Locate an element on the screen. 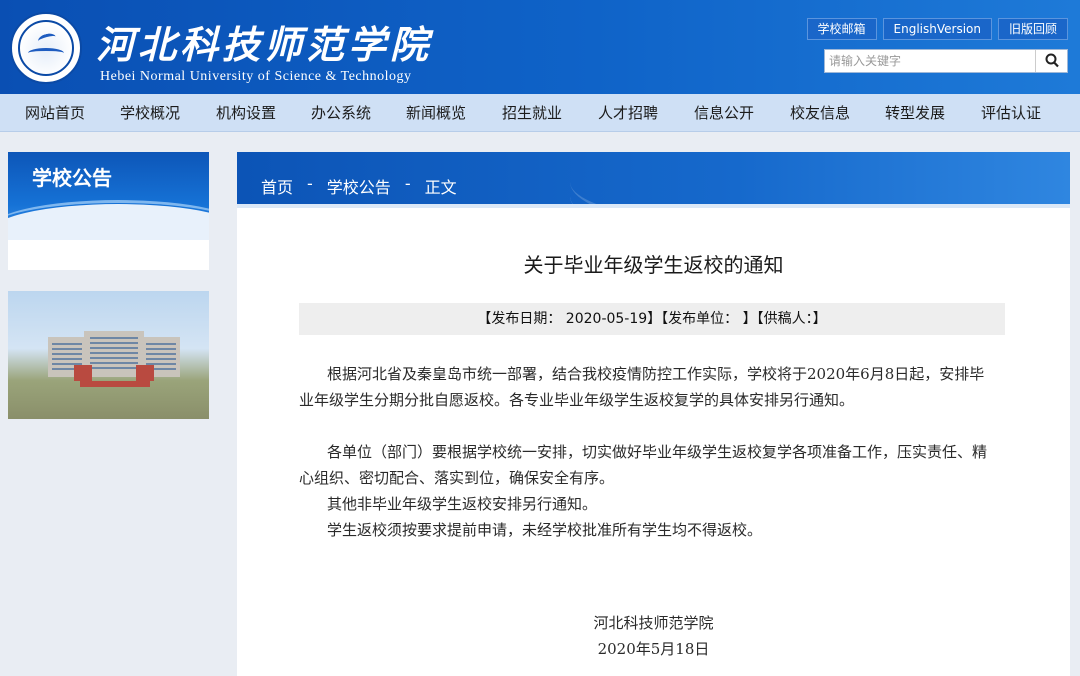 The height and width of the screenshot is (676, 1080). search-input is located at coordinates (931, 61).